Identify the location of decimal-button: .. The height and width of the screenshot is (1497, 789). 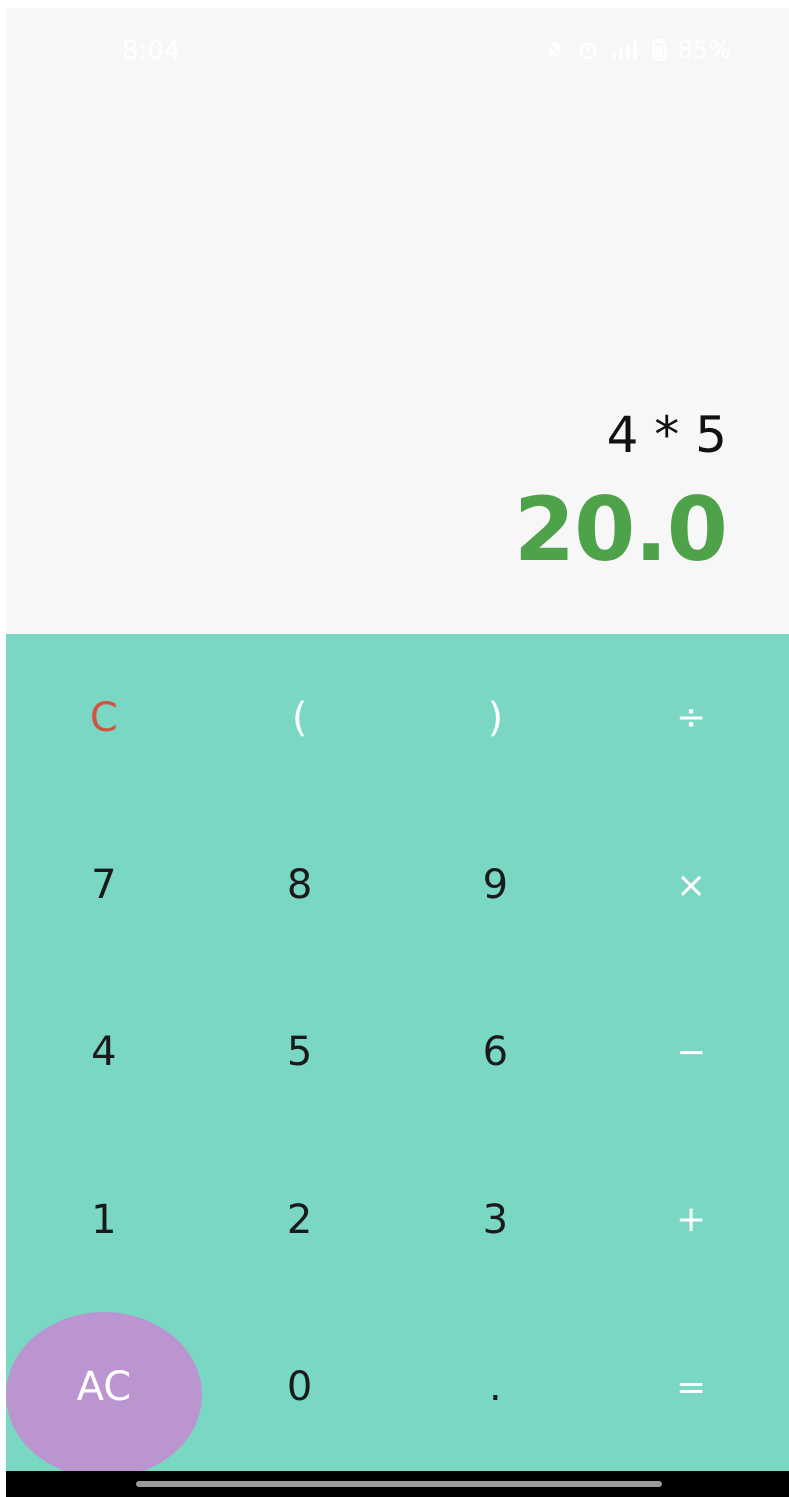
(496, 1387).